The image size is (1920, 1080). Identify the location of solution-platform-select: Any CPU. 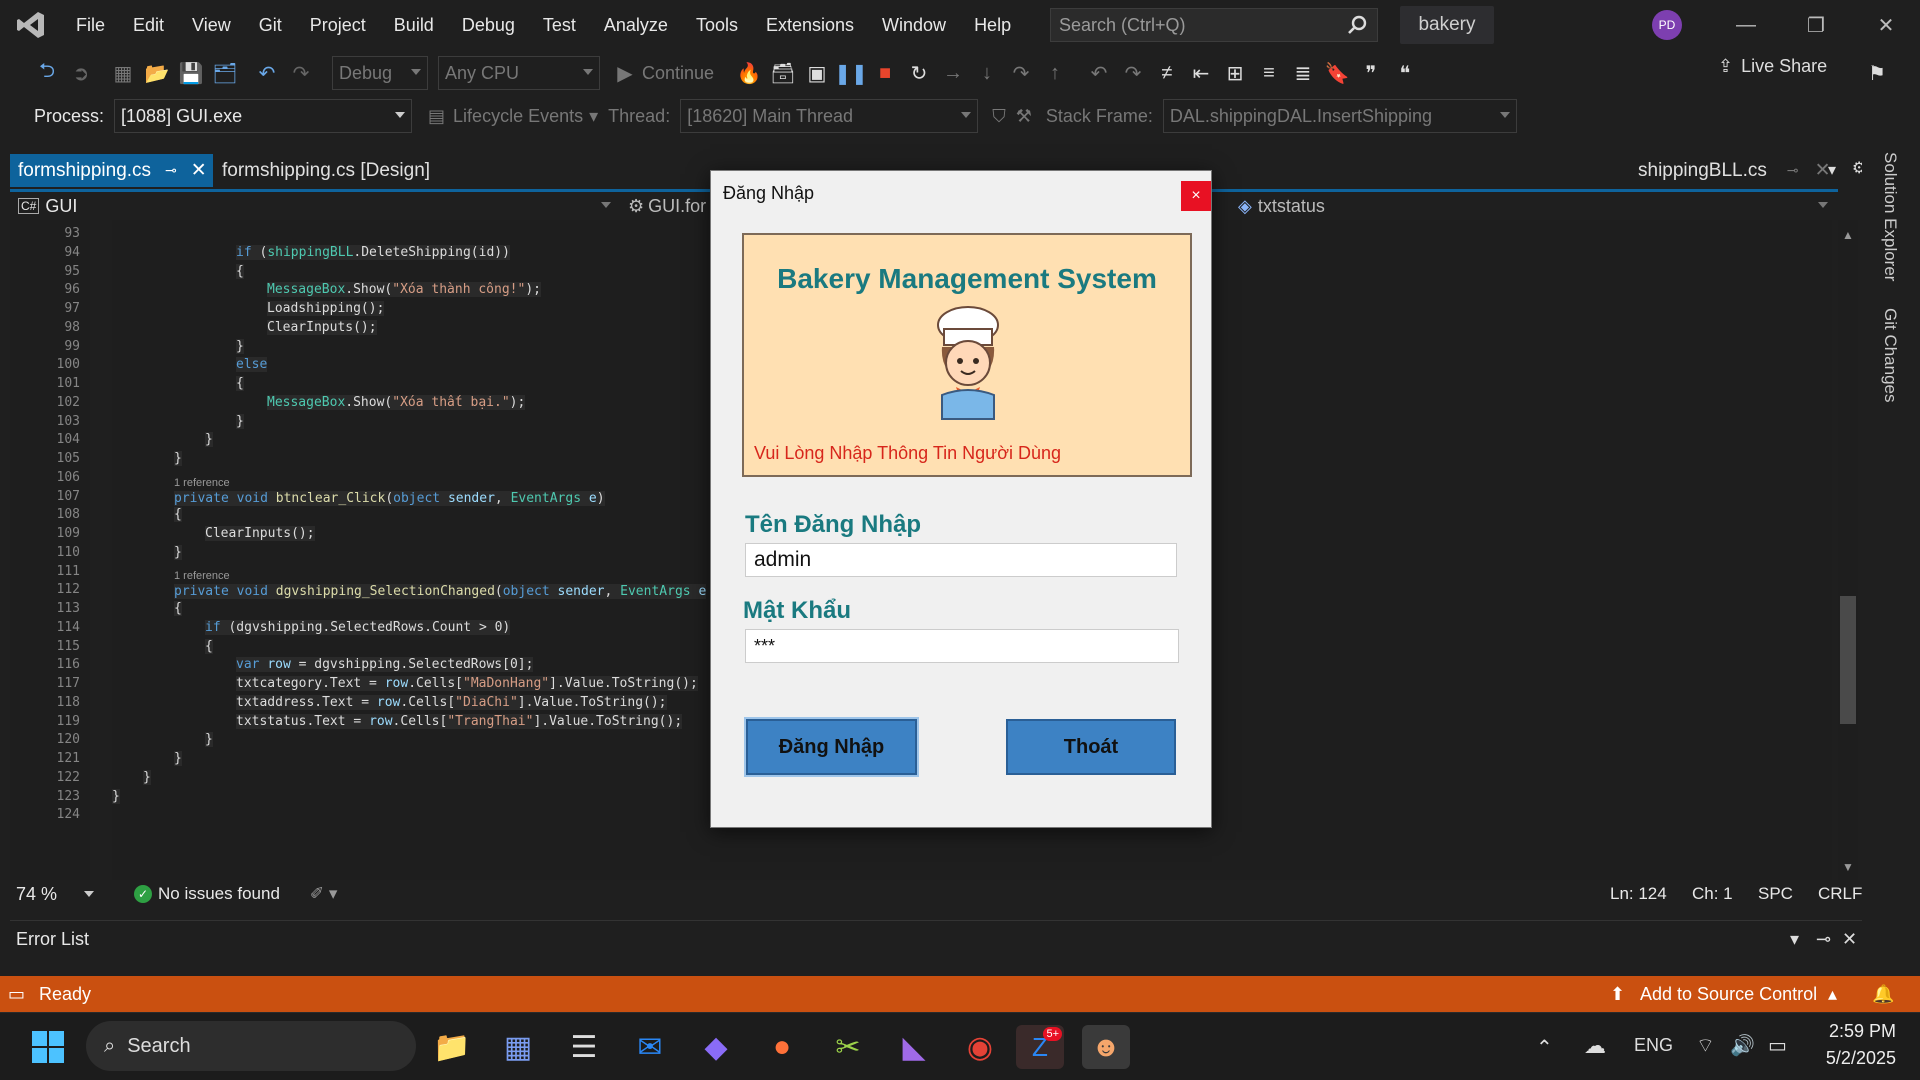
(519, 73).